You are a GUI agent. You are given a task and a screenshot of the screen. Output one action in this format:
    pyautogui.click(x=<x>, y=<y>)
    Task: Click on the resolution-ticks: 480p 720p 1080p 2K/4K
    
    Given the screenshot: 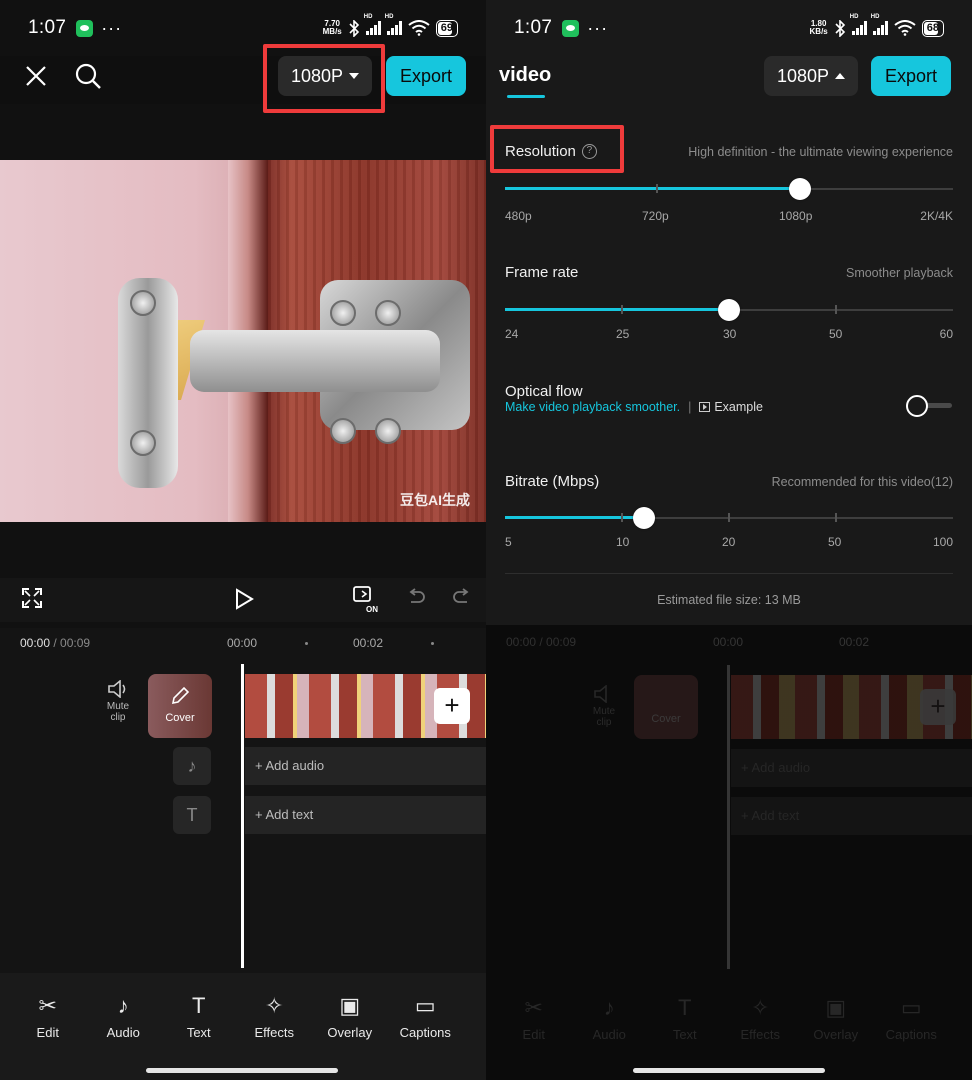 What is the action you would take?
    pyautogui.click(x=729, y=216)
    